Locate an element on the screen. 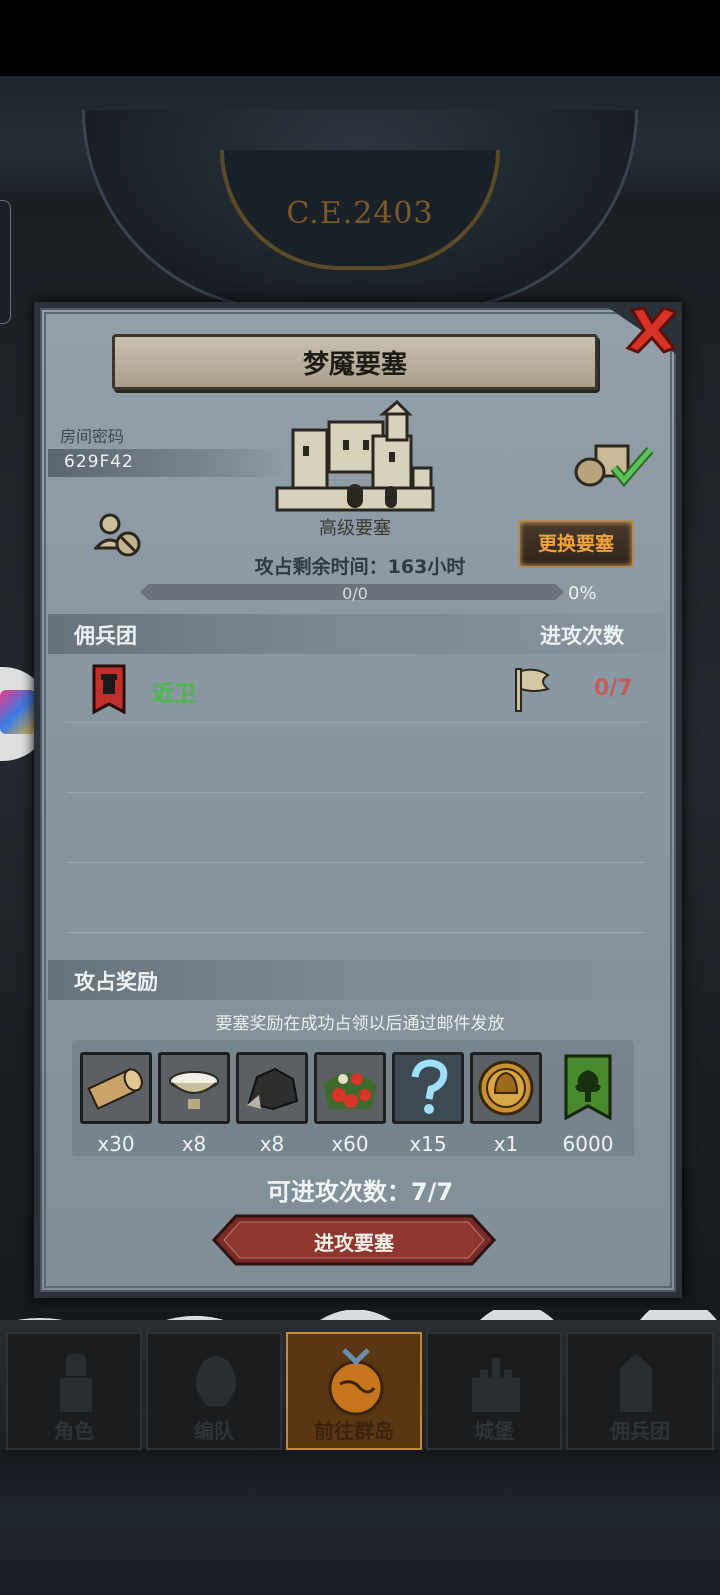  room-code-value: 629F42 is located at coordinates (99, 462).